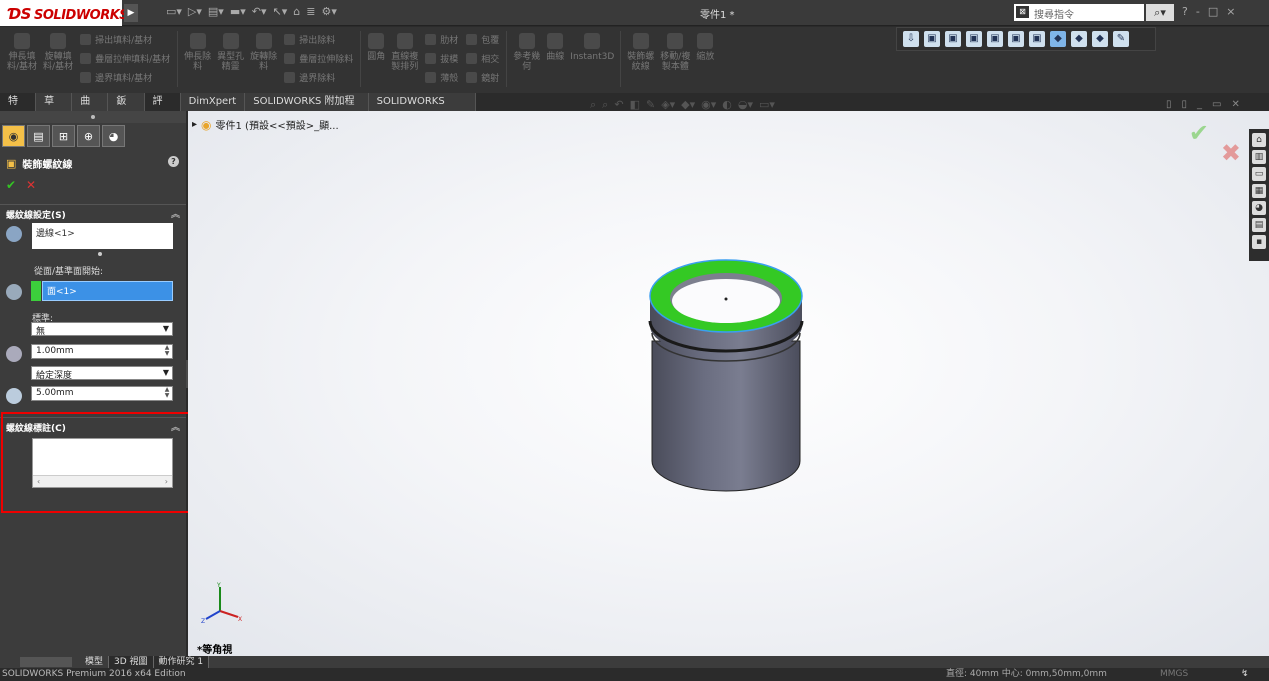  I want to click on tab-addins: SOLIDWORKS 附加程式, so click(307, 109).